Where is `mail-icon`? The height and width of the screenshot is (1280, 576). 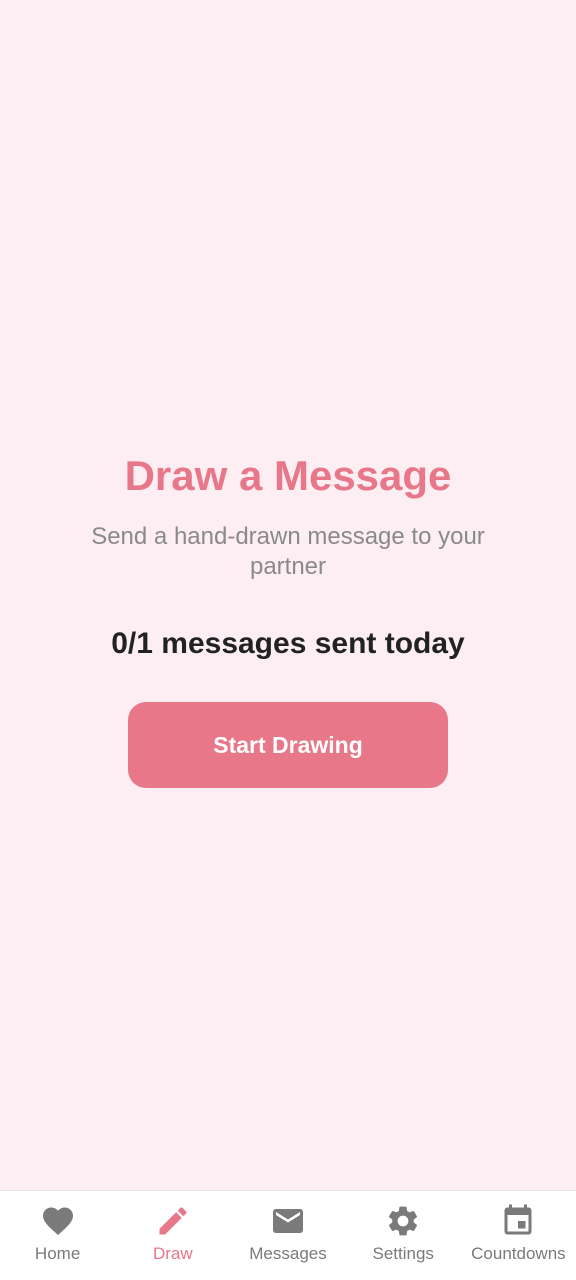 mail-icon is located at coordinates (288, 1221).